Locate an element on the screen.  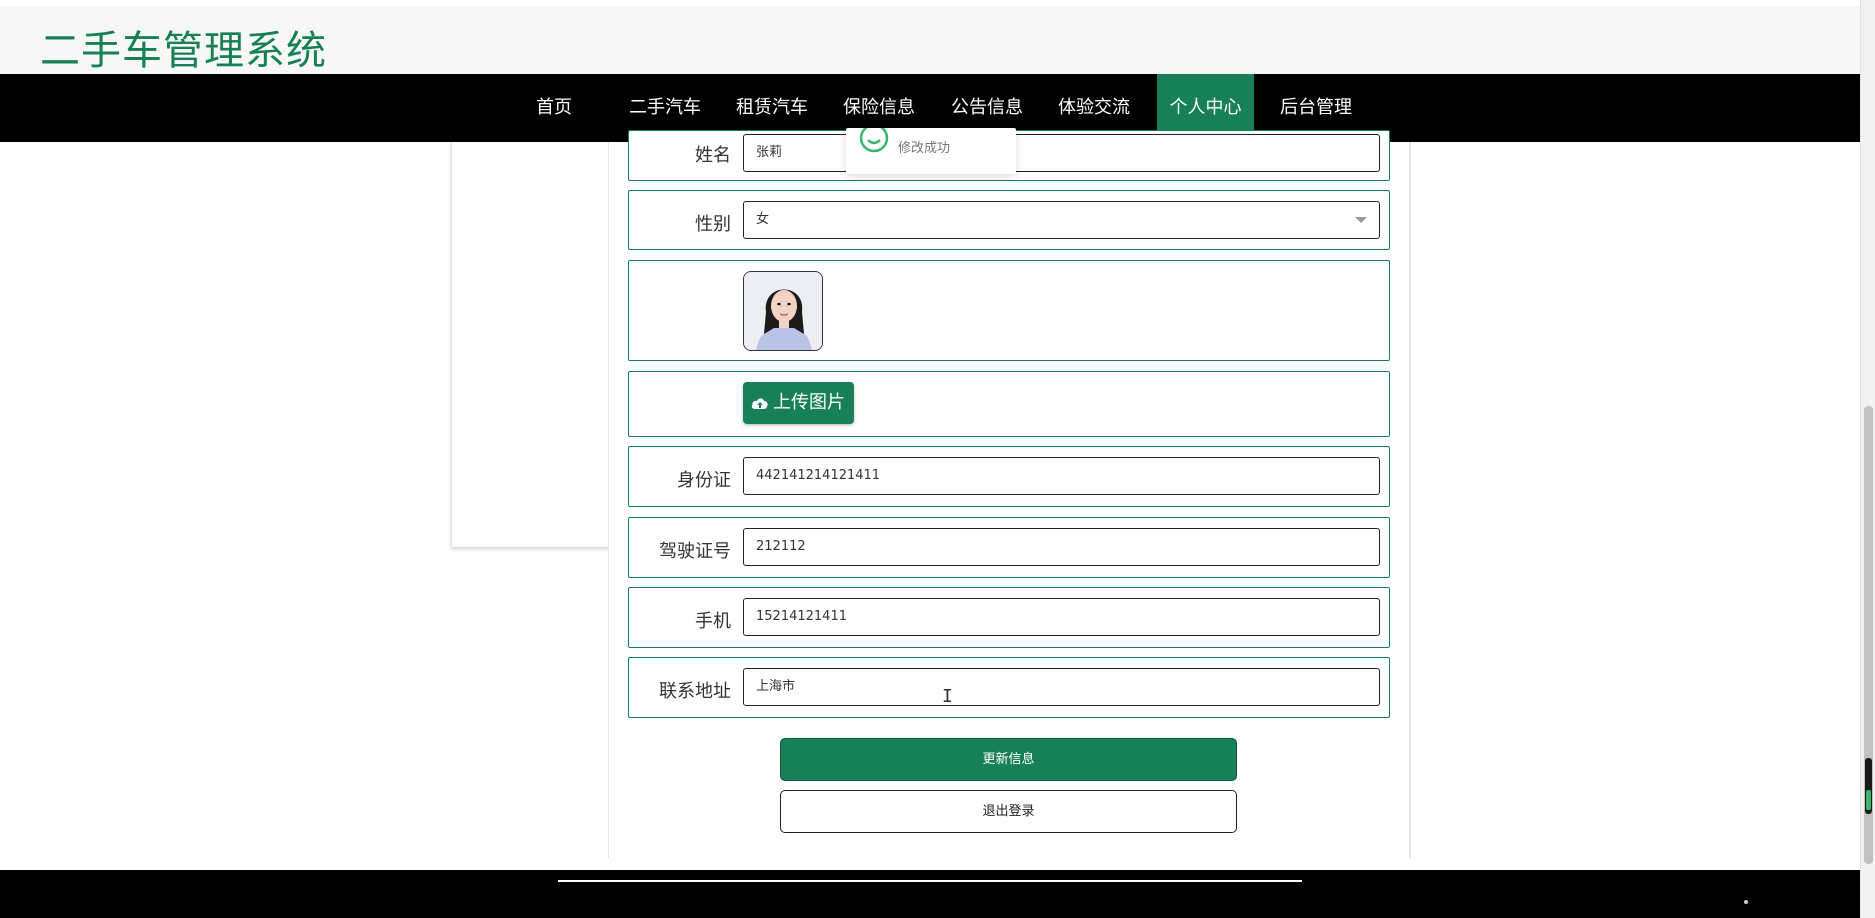
scroll-indicator-progress is located at coordinates (1868, 800).